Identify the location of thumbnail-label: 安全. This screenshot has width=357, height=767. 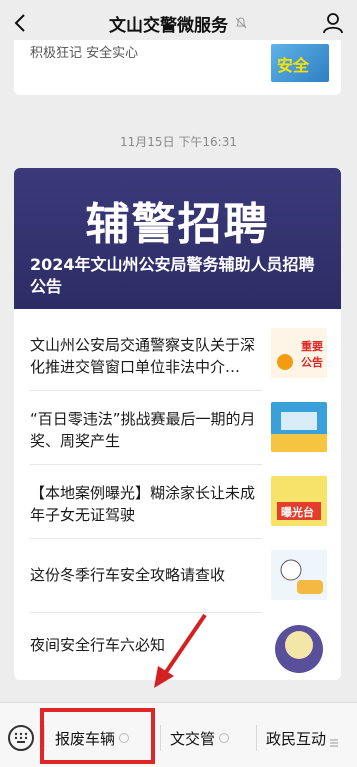
(293, 65).